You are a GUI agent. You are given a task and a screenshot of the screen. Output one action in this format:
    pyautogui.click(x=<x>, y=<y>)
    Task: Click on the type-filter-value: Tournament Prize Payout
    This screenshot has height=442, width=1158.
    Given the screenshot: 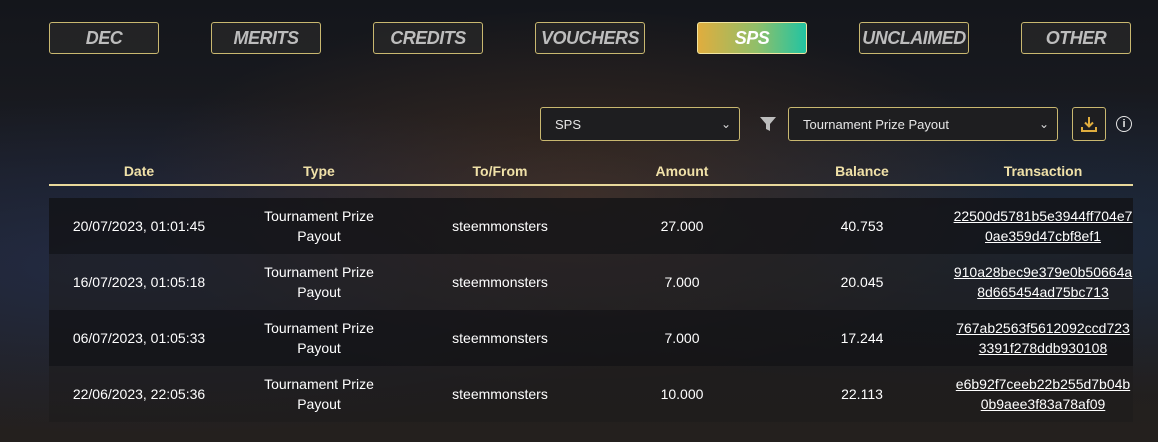 What is the action you would take?
    pyautogui.click(x=876, y=124)
    